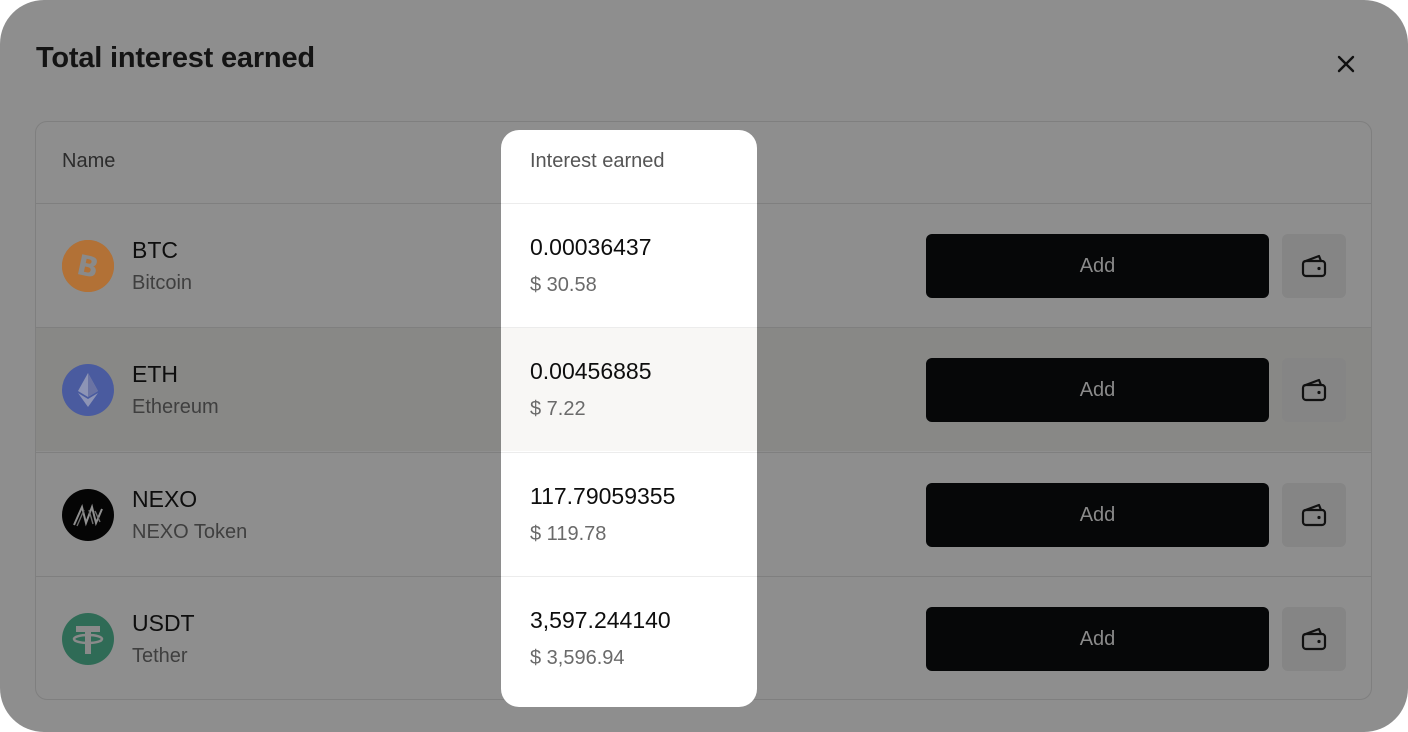 This screenshot has width=1408, height=732. I want to click on coin-symbol: NEXO, so click(165, 499).